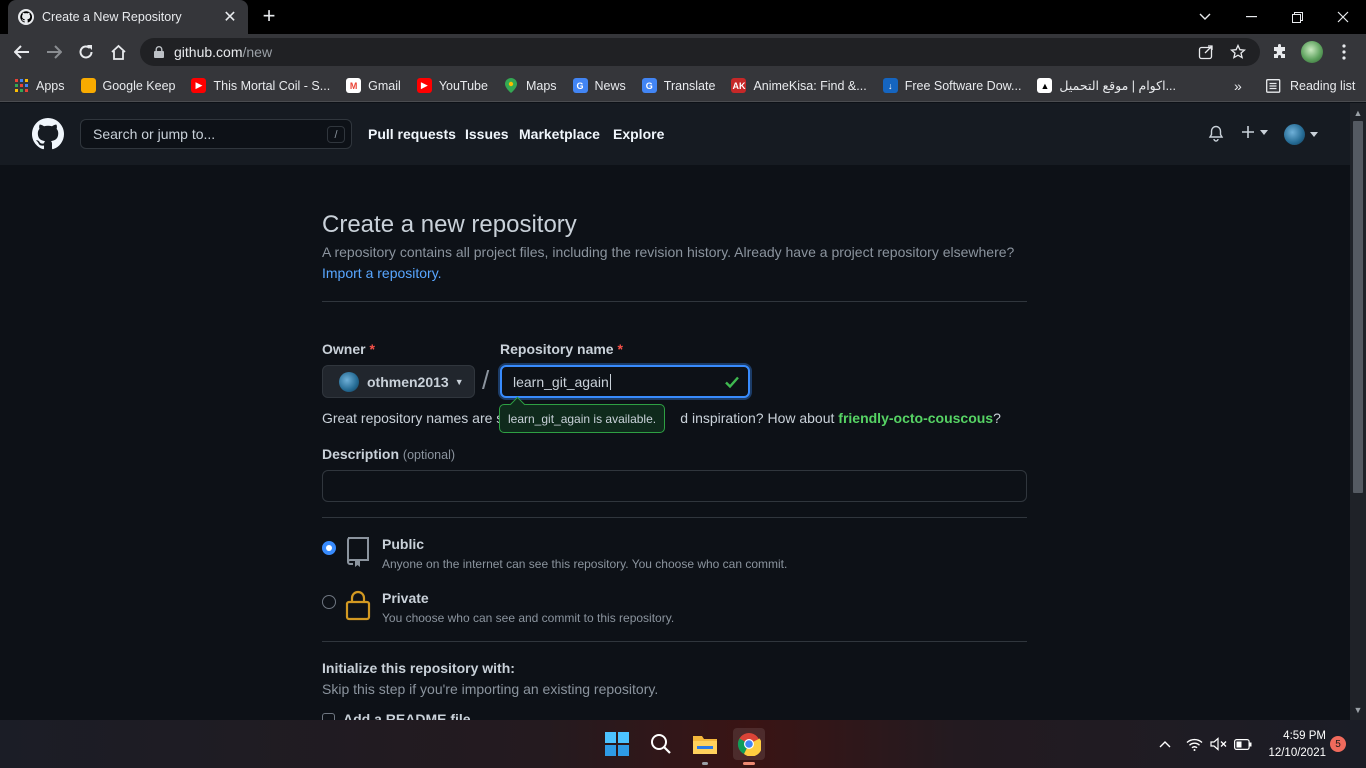 The height and width of the screenshot is (768, 1366). I want to click on reading-list-label: Reading list, so click(1323, 86).